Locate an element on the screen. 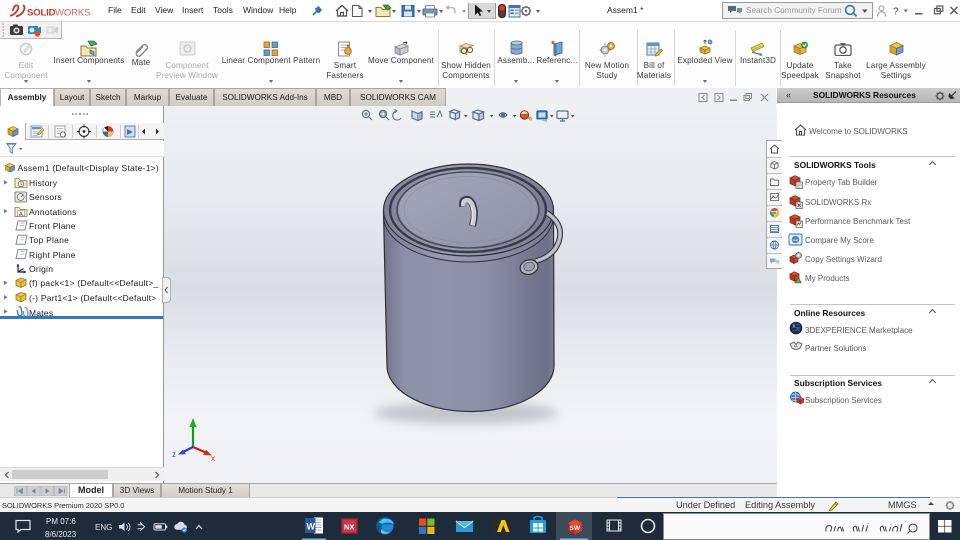 The height and width of the screenshot is (540, 960). svg-text: A is located at coordinates (21, 215).